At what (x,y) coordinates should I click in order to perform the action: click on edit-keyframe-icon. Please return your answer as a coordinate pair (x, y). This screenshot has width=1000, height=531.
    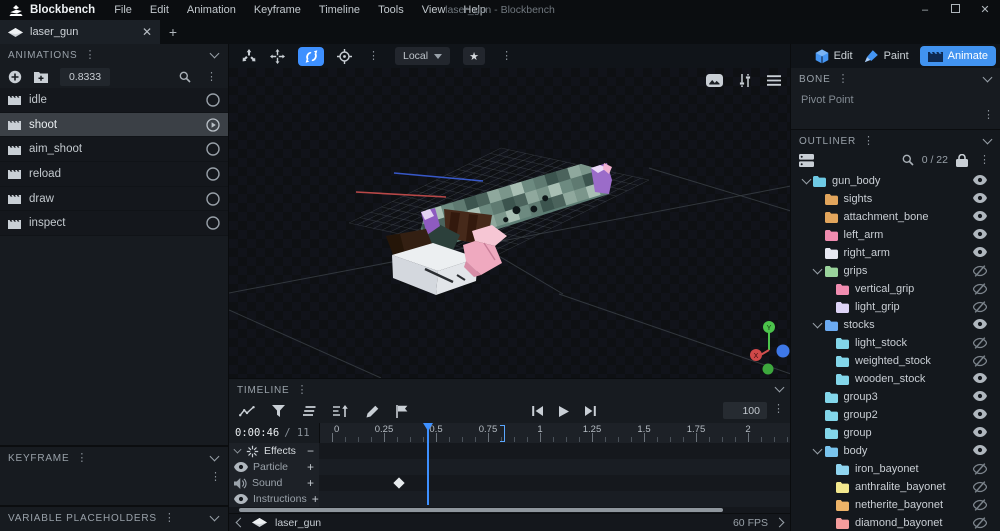
    Looking at the image, I should click on (372, 411).